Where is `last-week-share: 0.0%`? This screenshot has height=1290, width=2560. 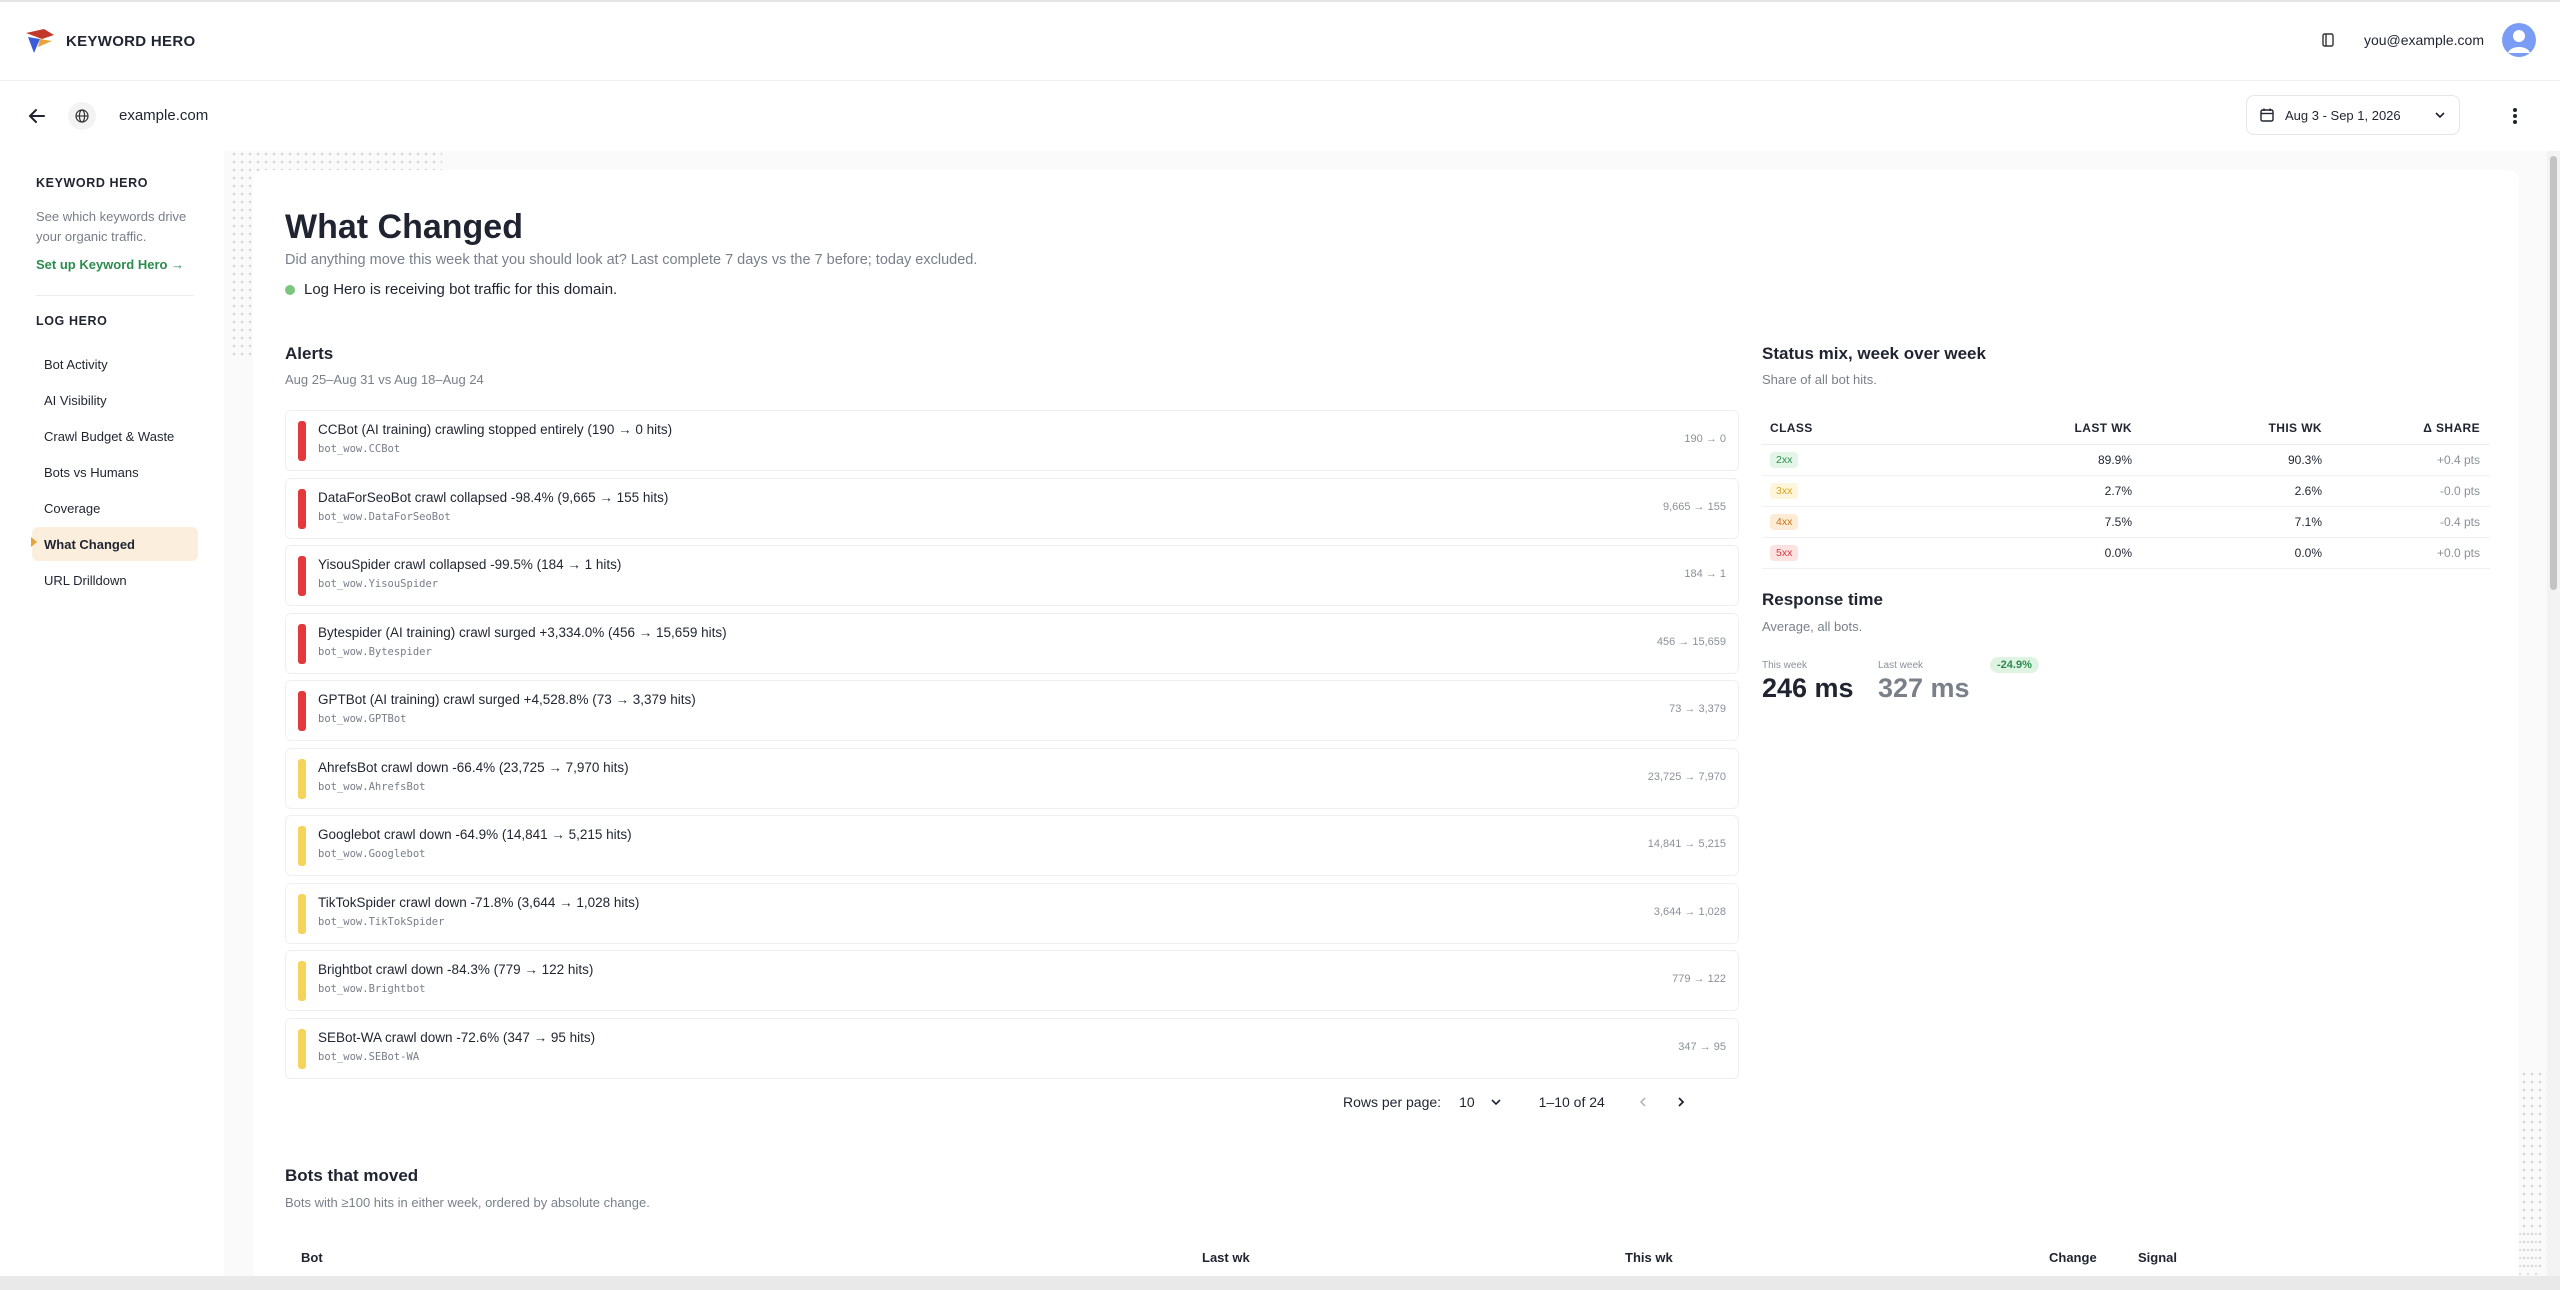 last-week-share: 0.0% is located at coordinates (2047, 553).